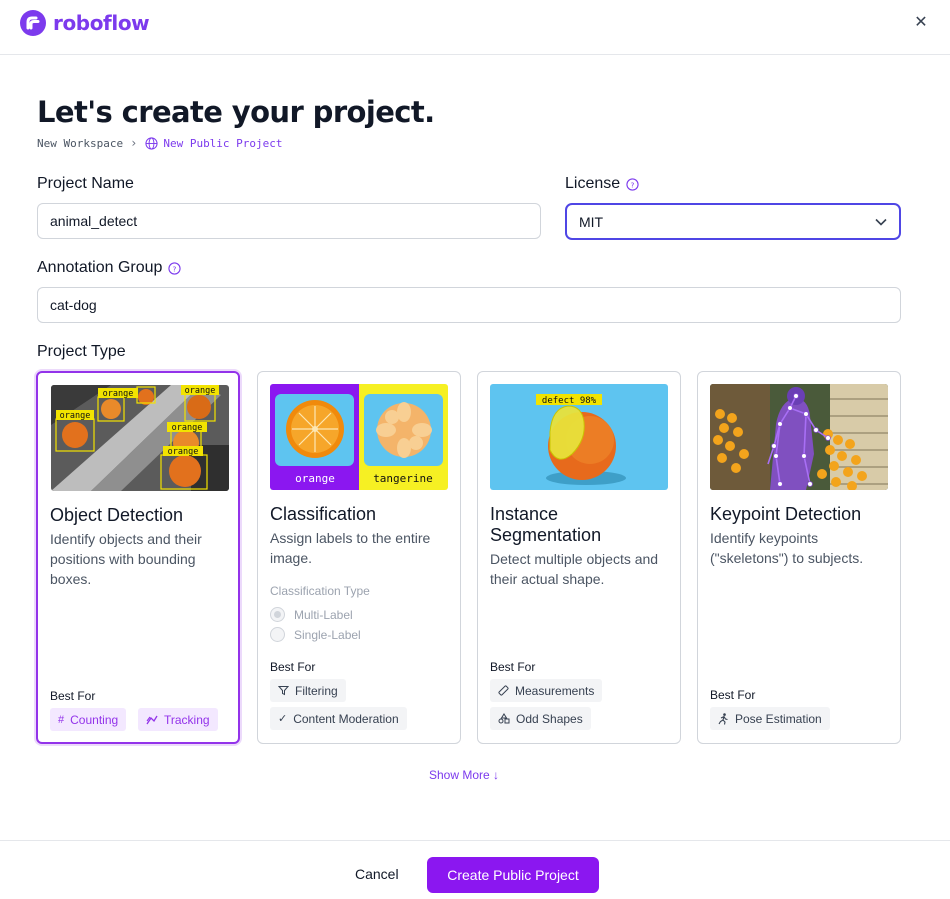 The height and width of the screenshot is (899, 950). Describe the element at coordinates (881, 222) in the screenshot. I see `chevron-down-icon` at that location.